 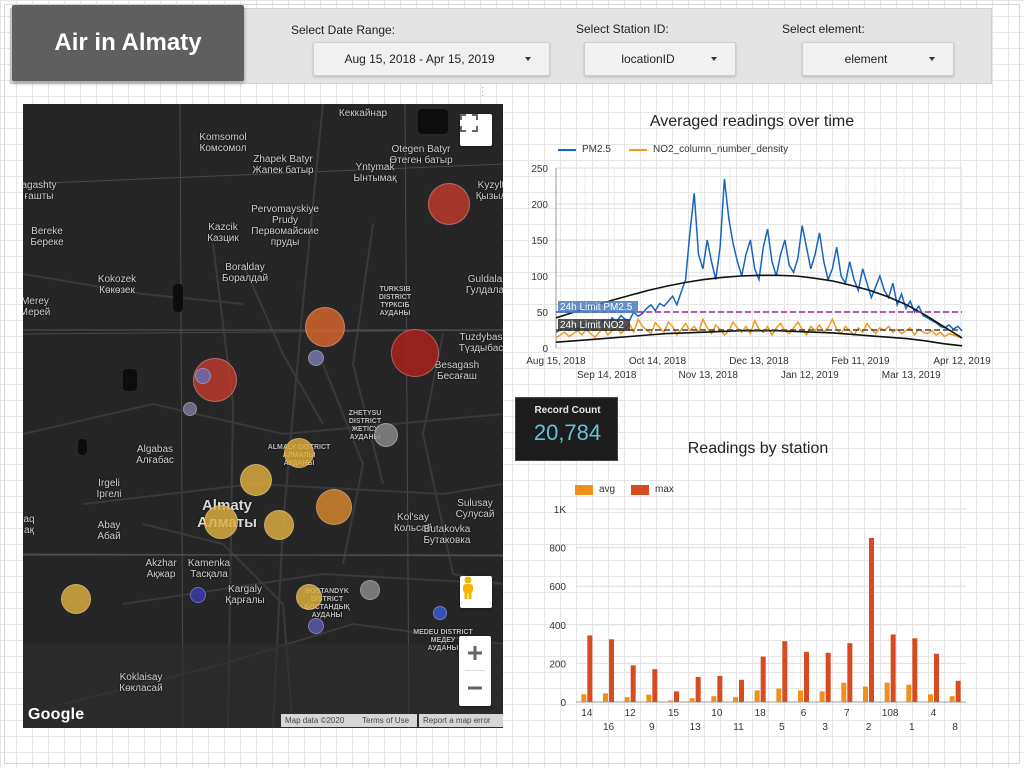 I want to click on map-place-label: Pervomayskiye Prudy Первомайские пруды, so click(x=285, y=226).